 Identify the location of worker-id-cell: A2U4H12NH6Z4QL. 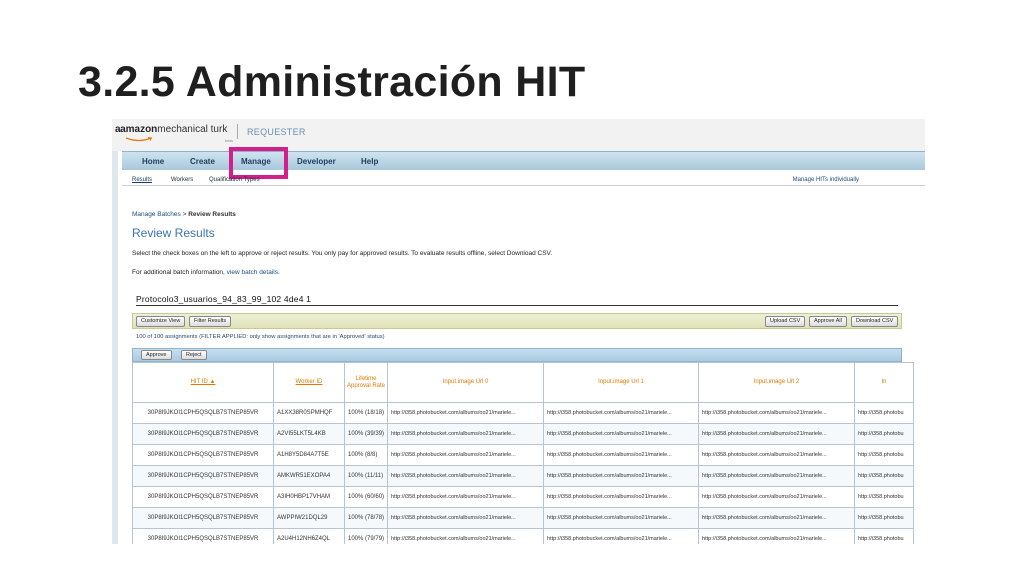
(309, 536).